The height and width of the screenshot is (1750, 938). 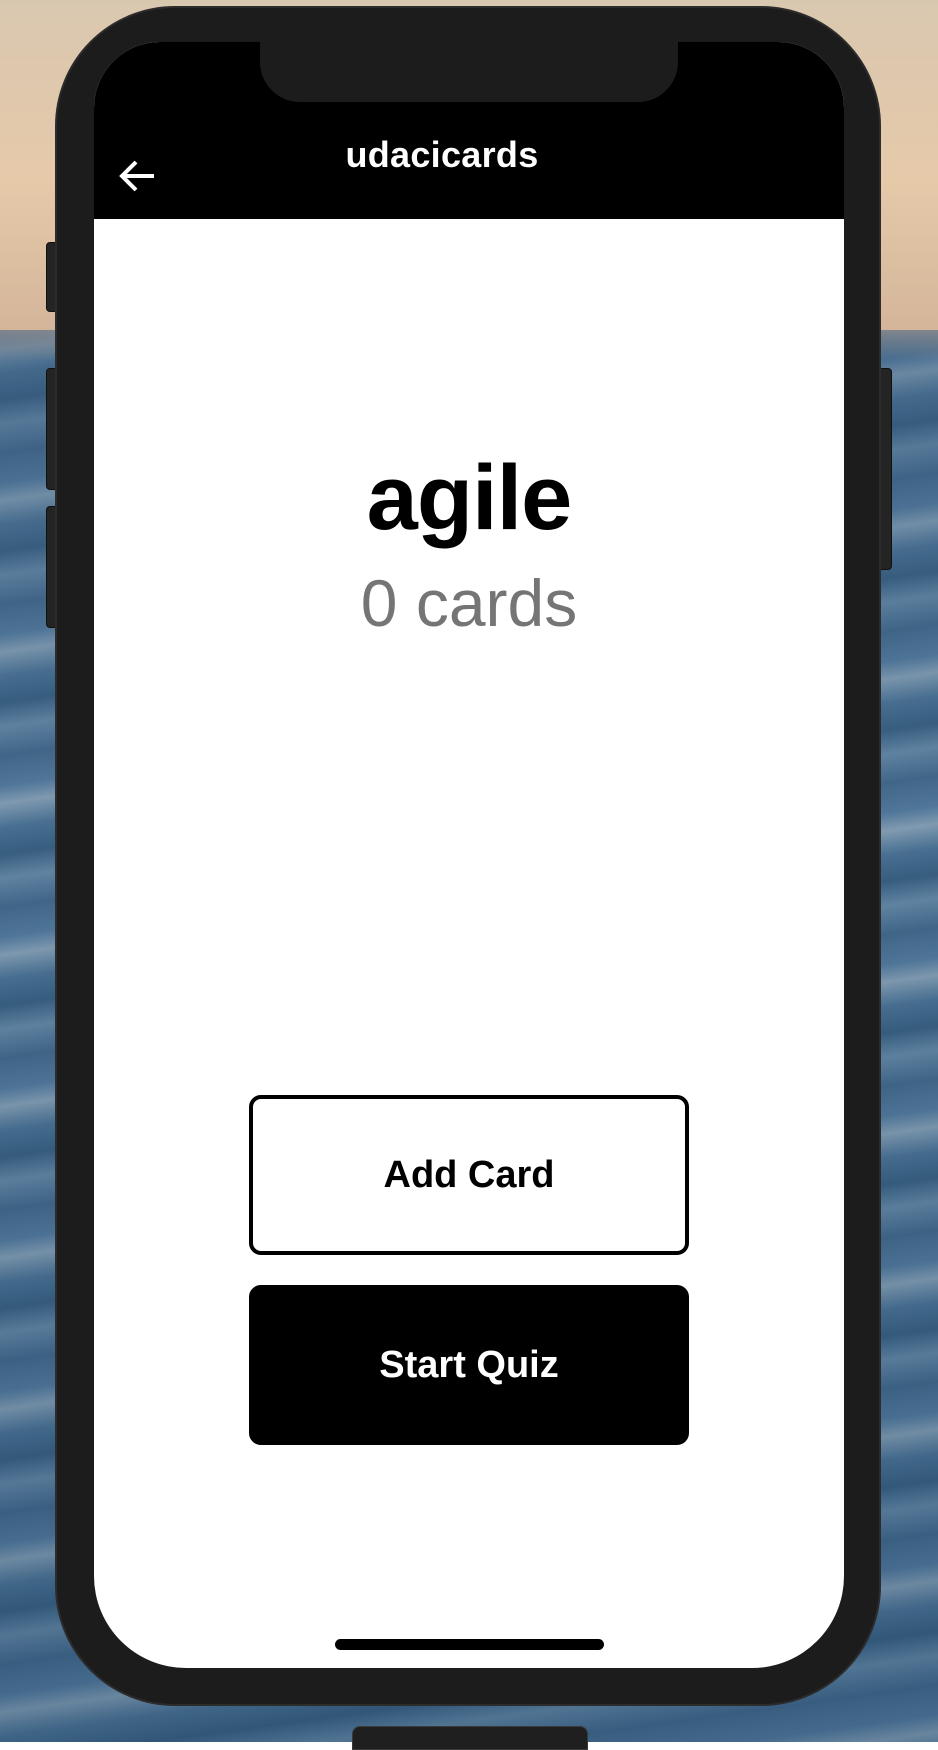 I want to click on simulator-window-tab, so click(x=470, y=1738).